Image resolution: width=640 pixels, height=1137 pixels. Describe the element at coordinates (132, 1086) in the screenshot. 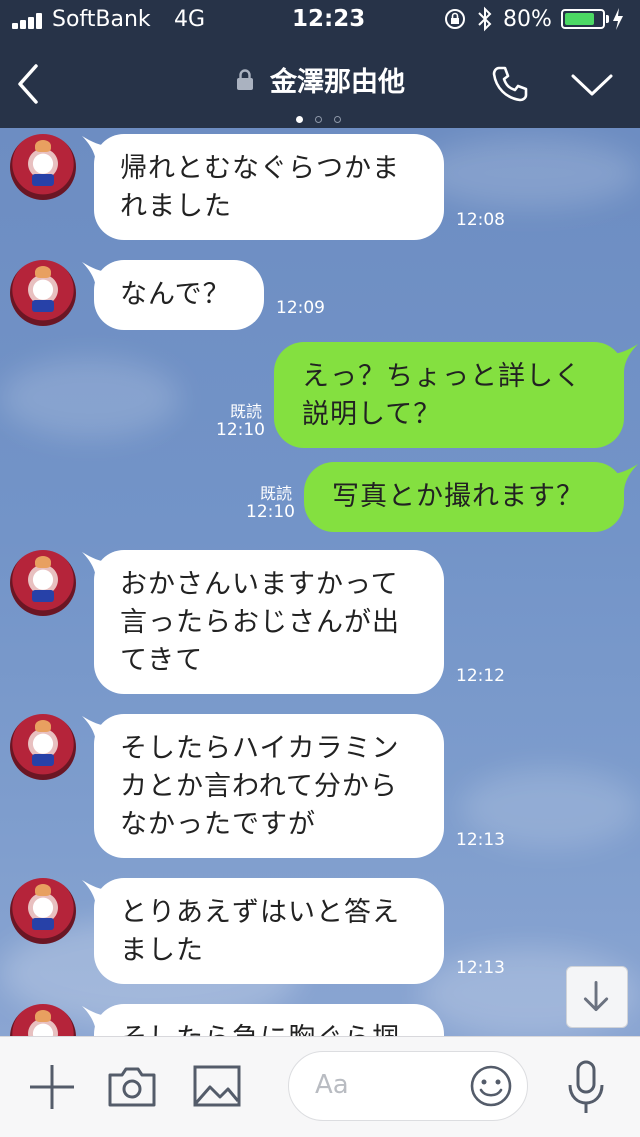

I see `camera-icon` at that location.